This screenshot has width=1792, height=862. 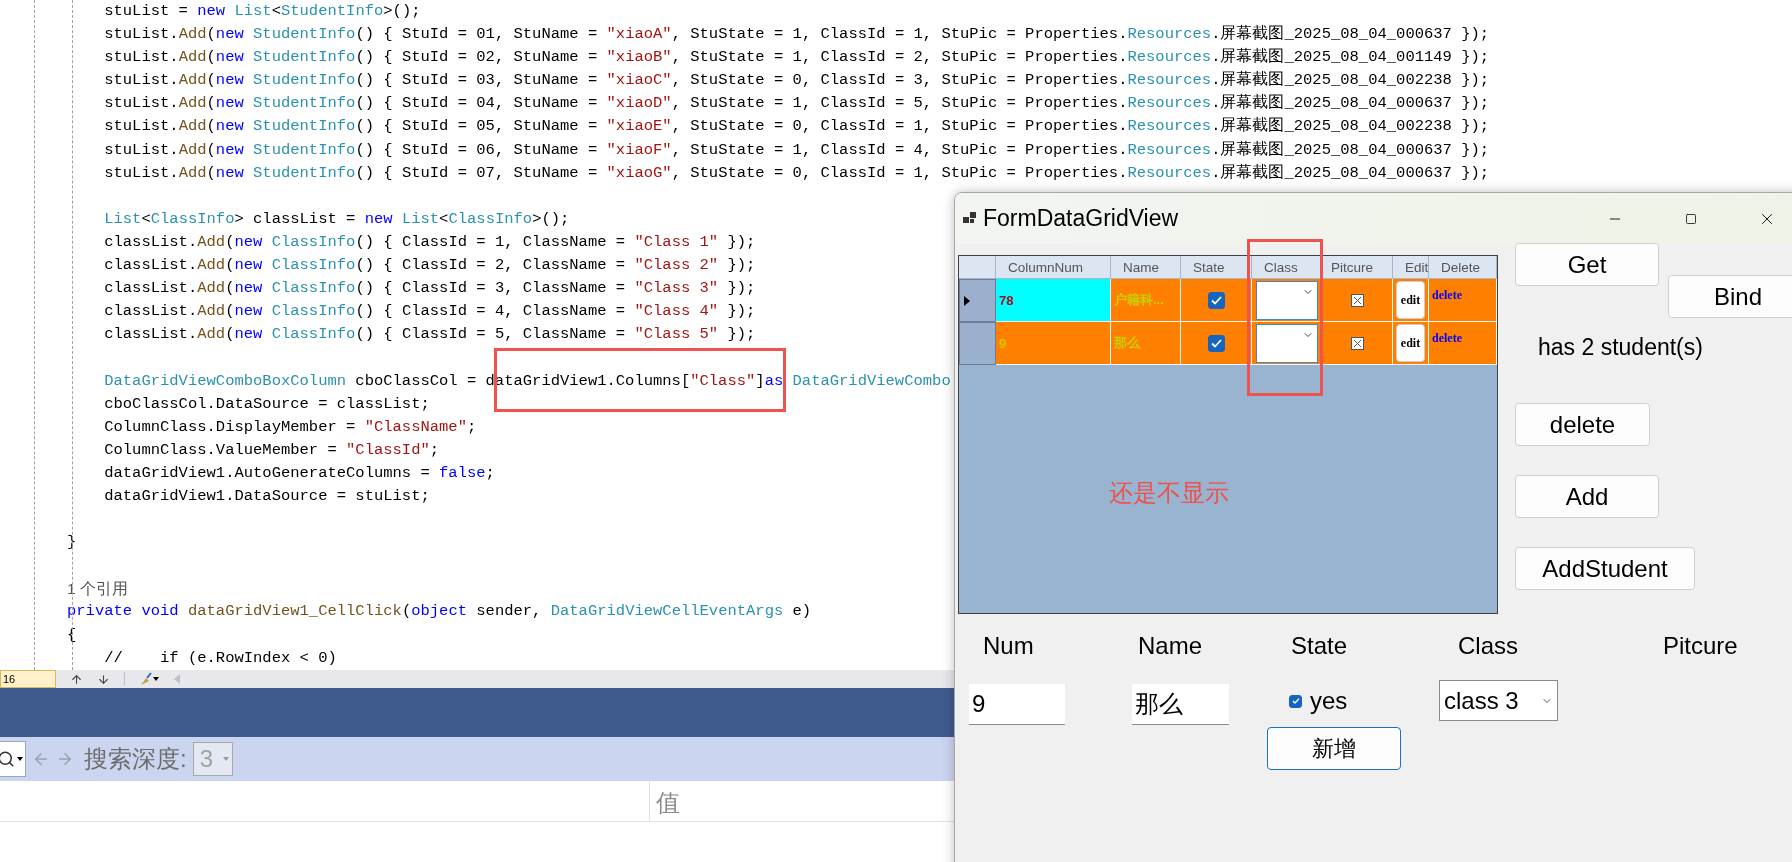 I want to click on field-label: State, so click(x=1319, y=646).